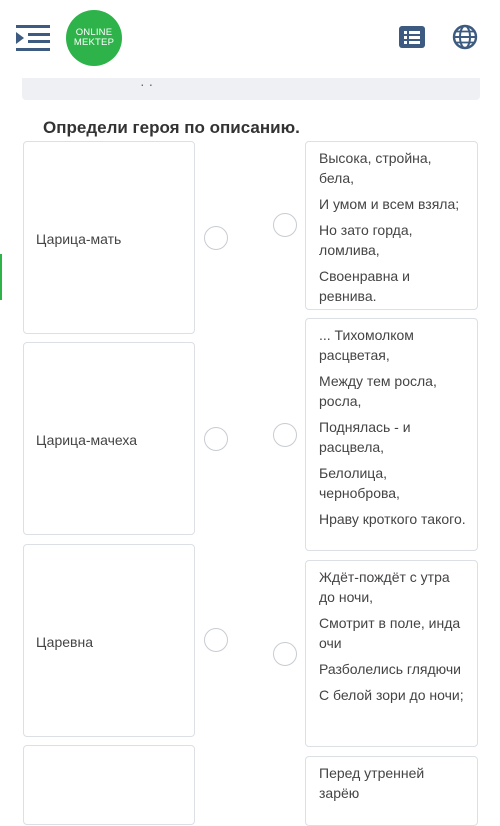 The image size is (500, 826). What do you see at coordinates (33, 38) in the screenshot?
I see `menu-icon` at bounding box center [33, 38].